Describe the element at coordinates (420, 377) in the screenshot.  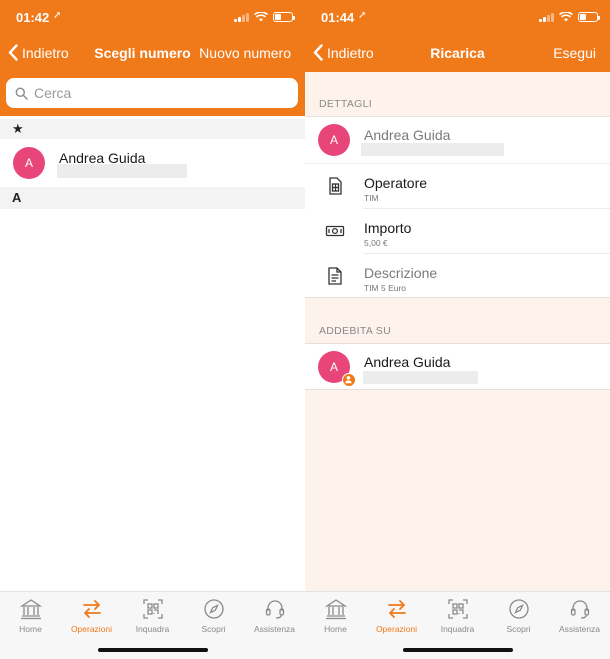
I see `redacted-account-number` at that location.